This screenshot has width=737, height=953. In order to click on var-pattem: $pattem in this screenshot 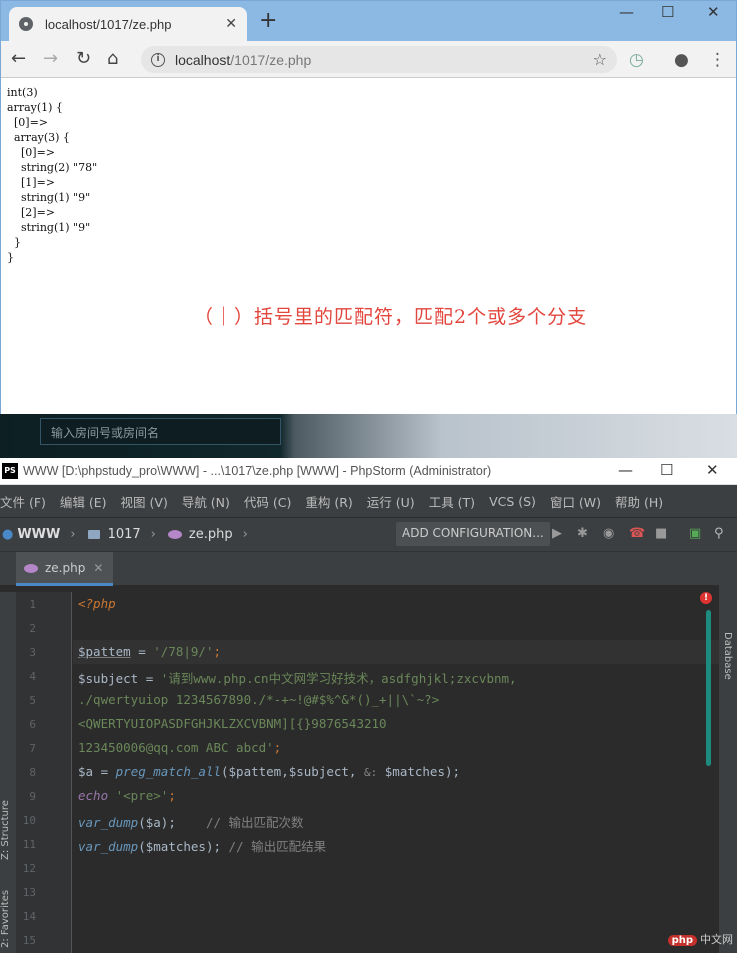, I will do `click(104, 651)`.